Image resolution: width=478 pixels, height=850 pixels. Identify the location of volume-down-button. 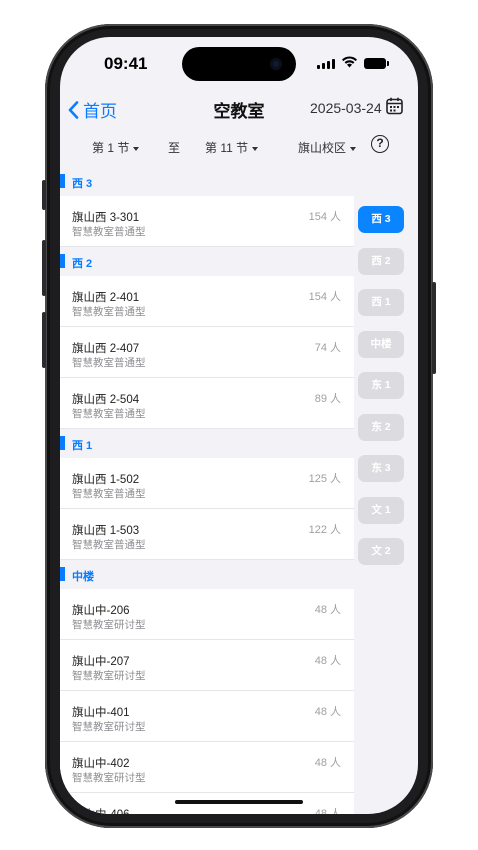
(44, 340).